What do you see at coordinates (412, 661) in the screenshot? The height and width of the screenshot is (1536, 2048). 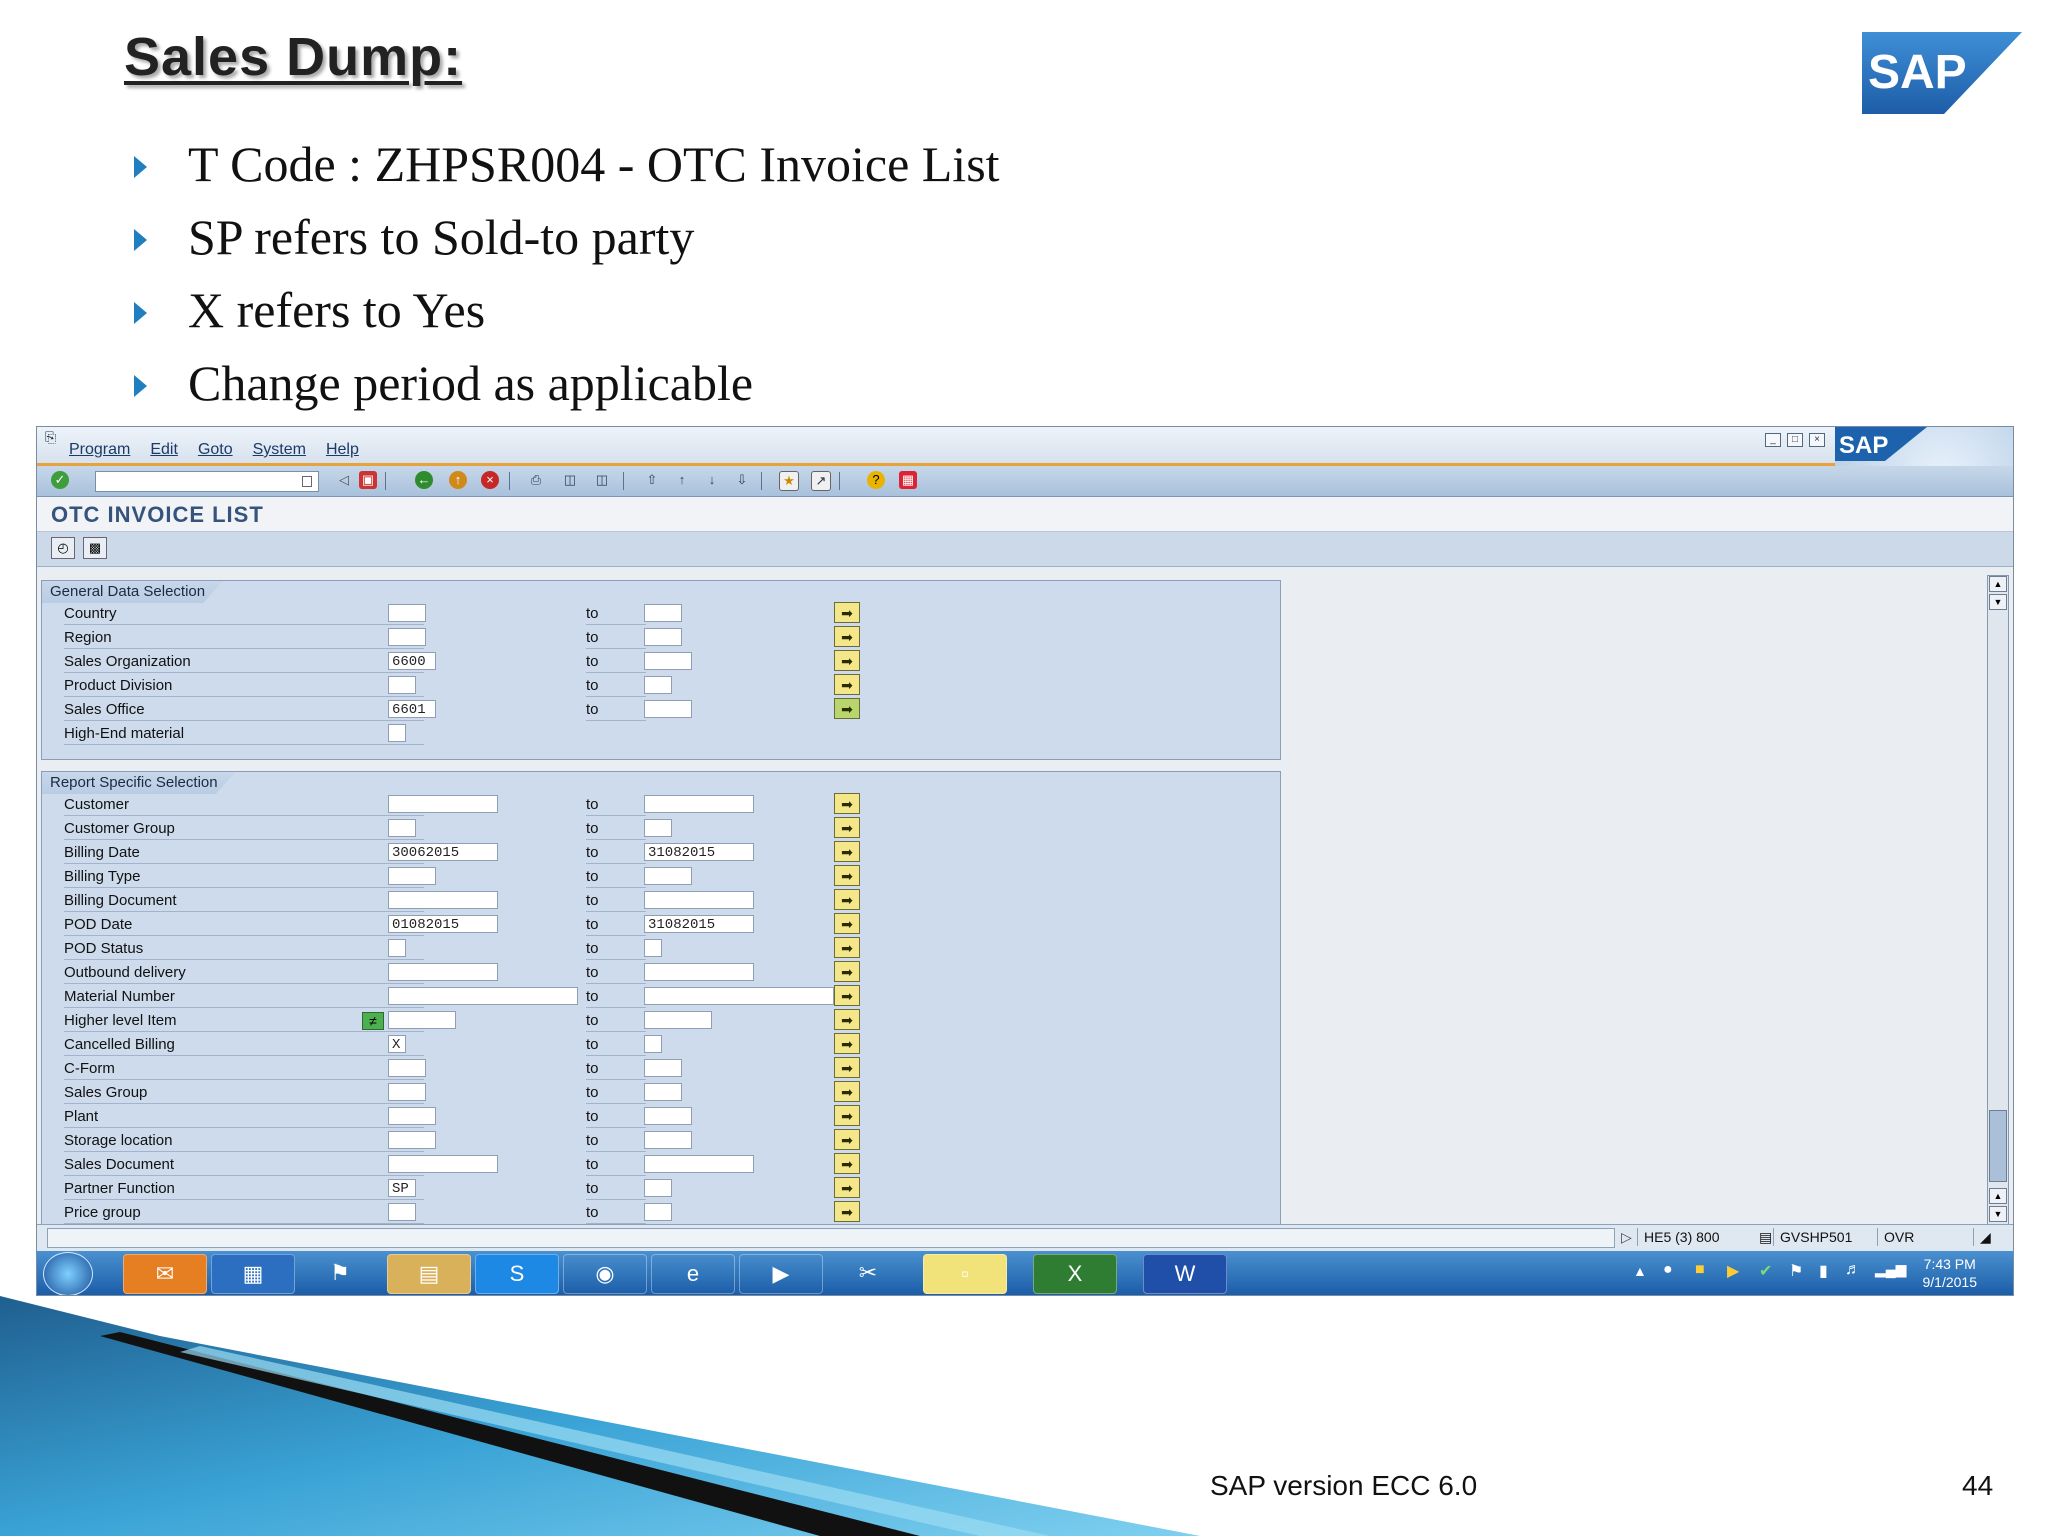 I see `sales-organization-from-input: 6600` at bounding box center [412, 661].